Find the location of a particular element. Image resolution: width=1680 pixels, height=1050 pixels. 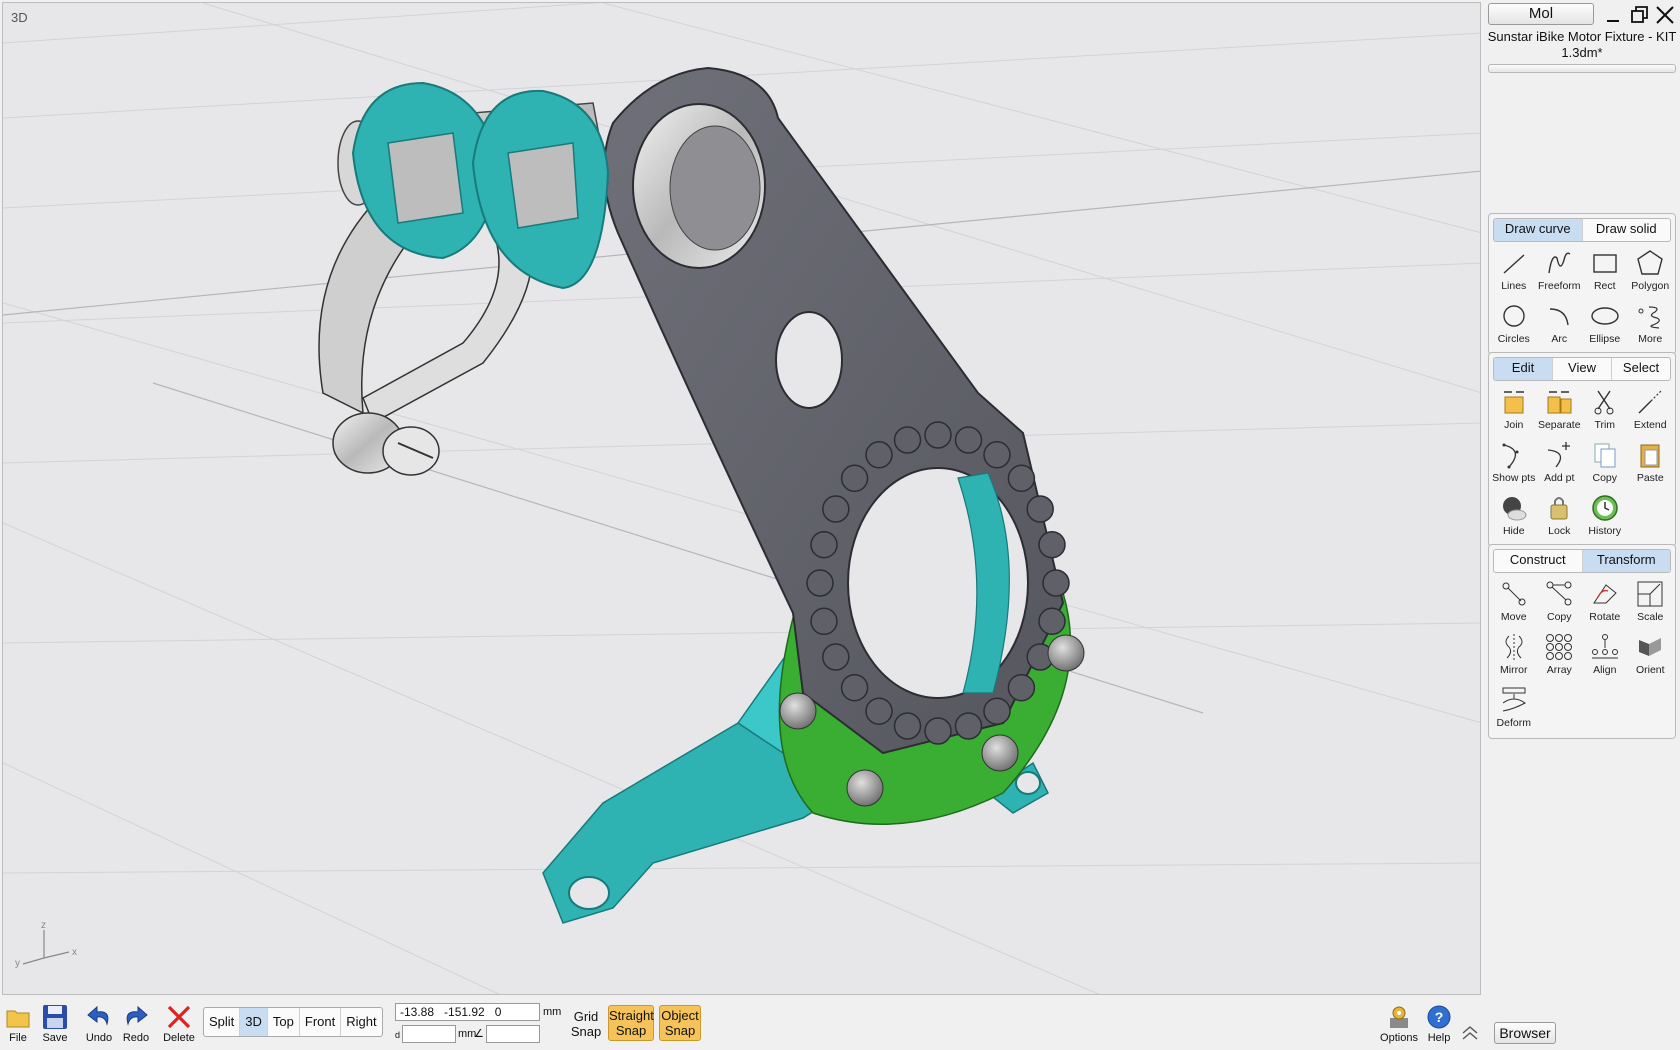

extend-icon is located at coordinates (1650, 402).